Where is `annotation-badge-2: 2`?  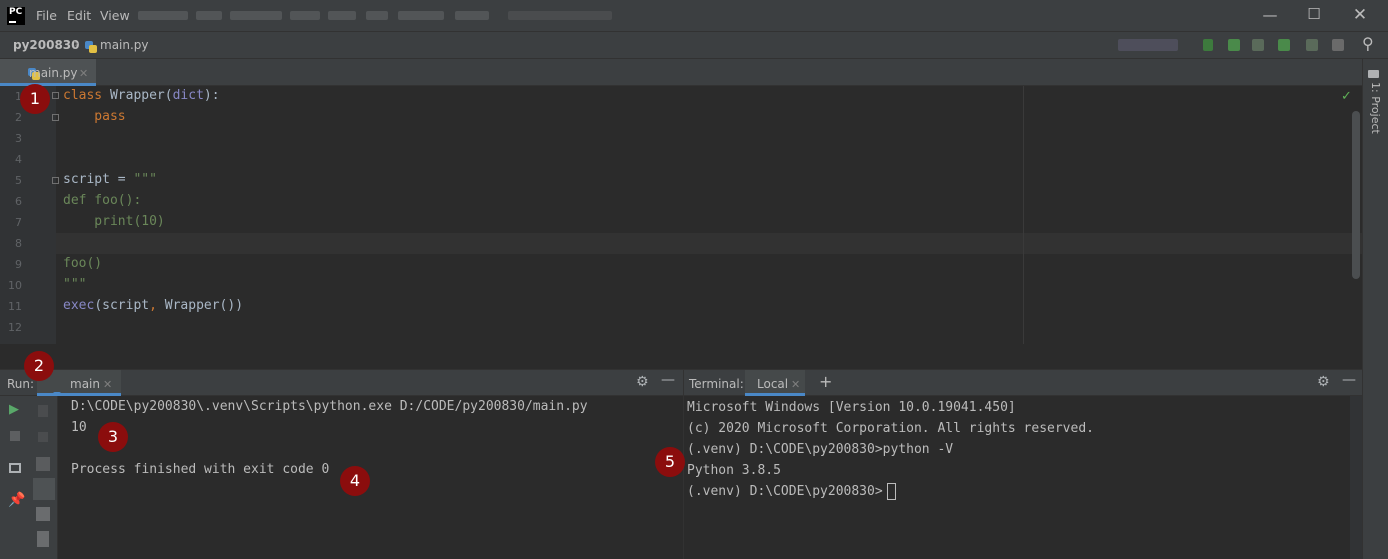 annotation-badge-2: 2 is located at coordinates (39, 366).